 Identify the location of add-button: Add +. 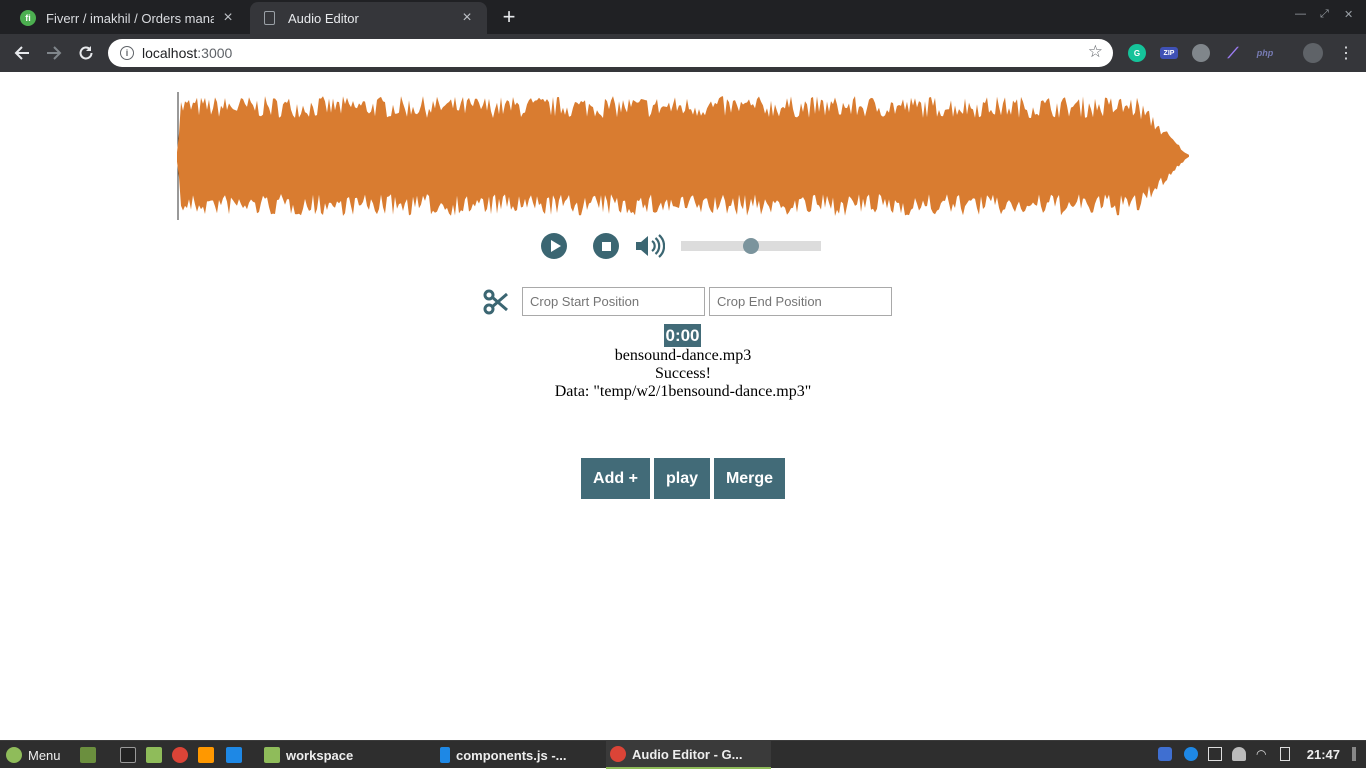
(615, 478).